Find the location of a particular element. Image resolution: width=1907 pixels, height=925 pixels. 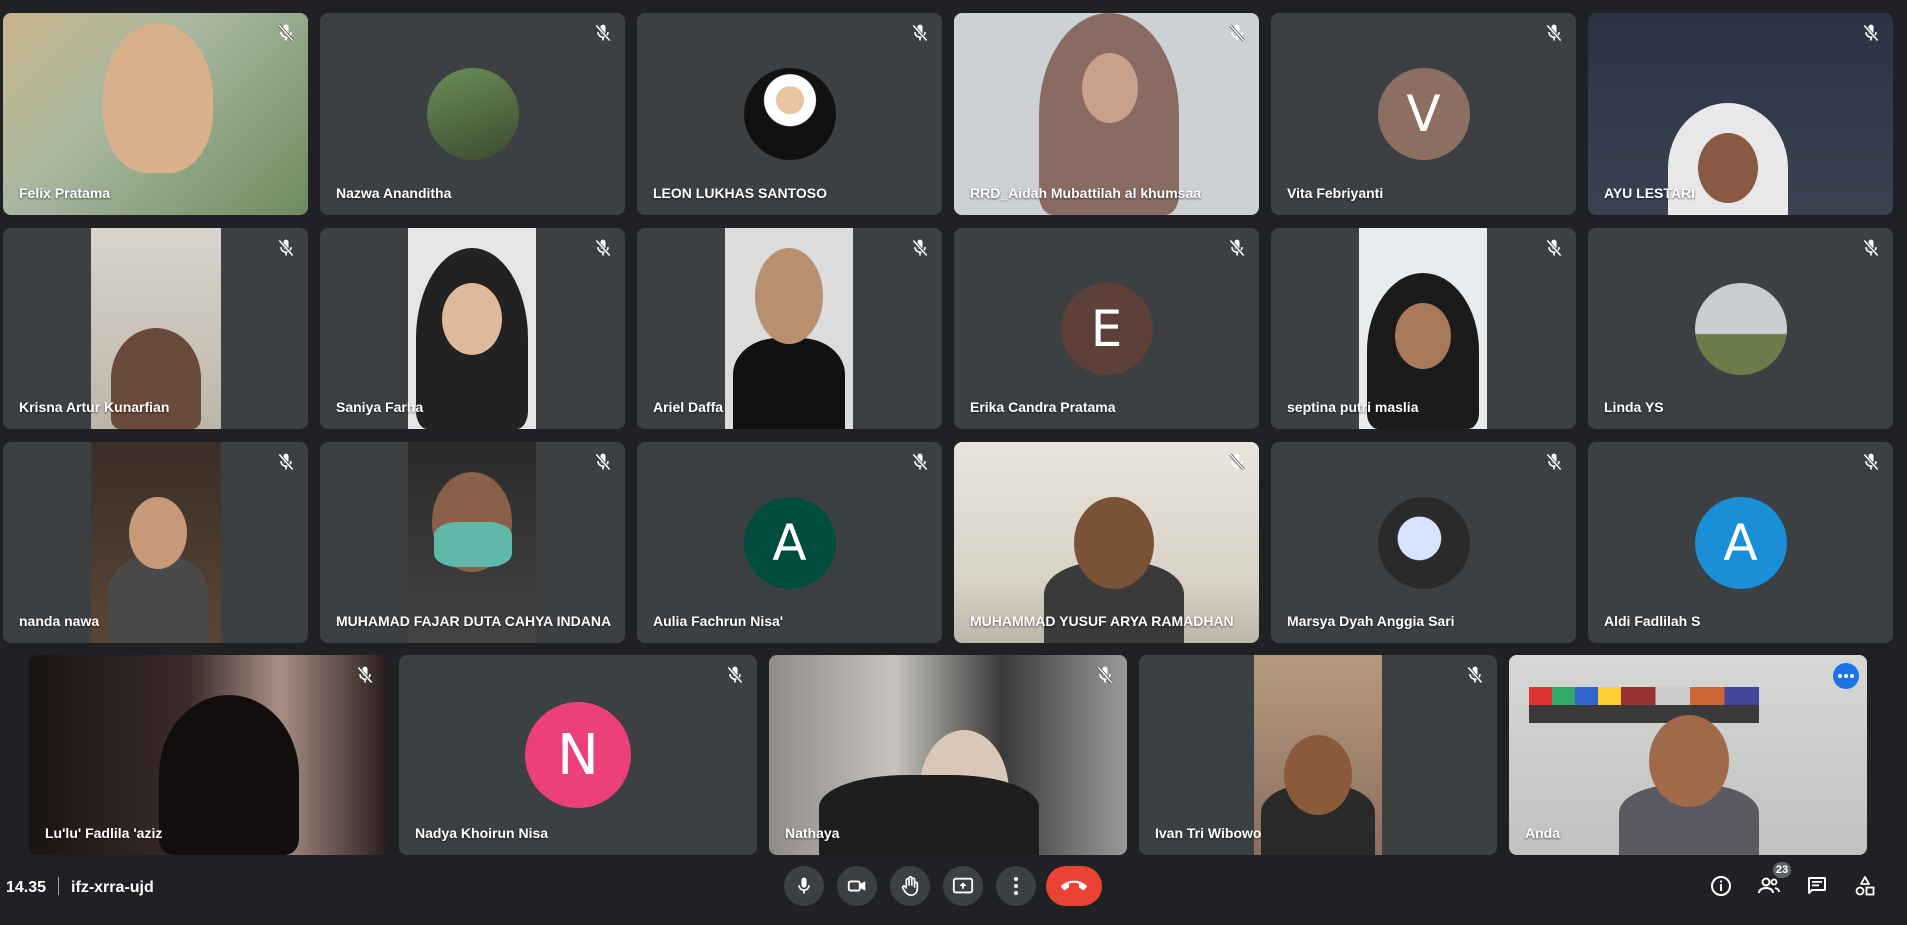

person-silhouette is located at coordinates (158, 98).